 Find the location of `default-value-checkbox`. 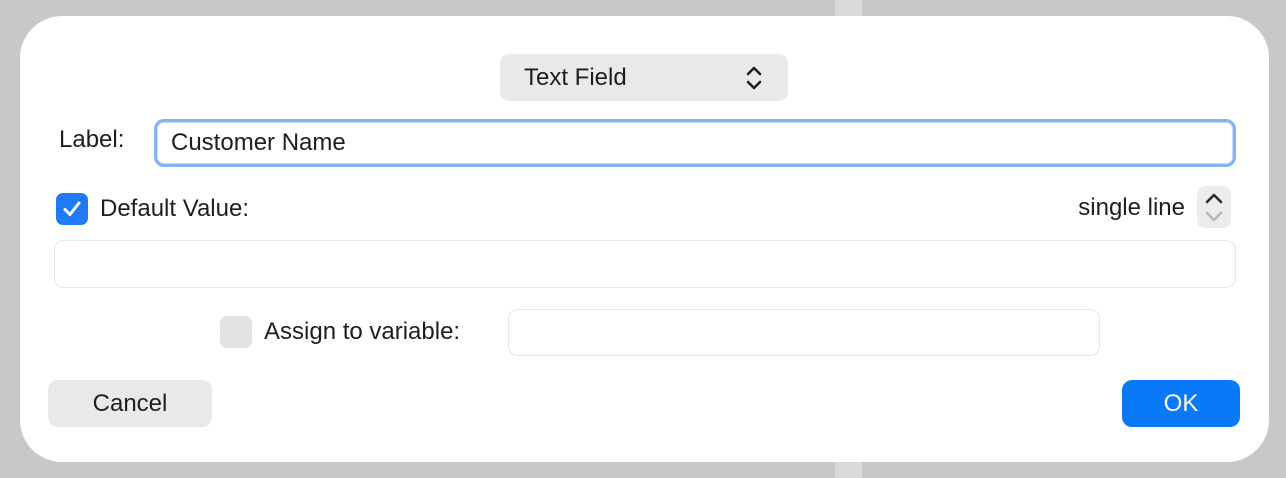

default-value-checkbox is located at coordinates (72, 209).